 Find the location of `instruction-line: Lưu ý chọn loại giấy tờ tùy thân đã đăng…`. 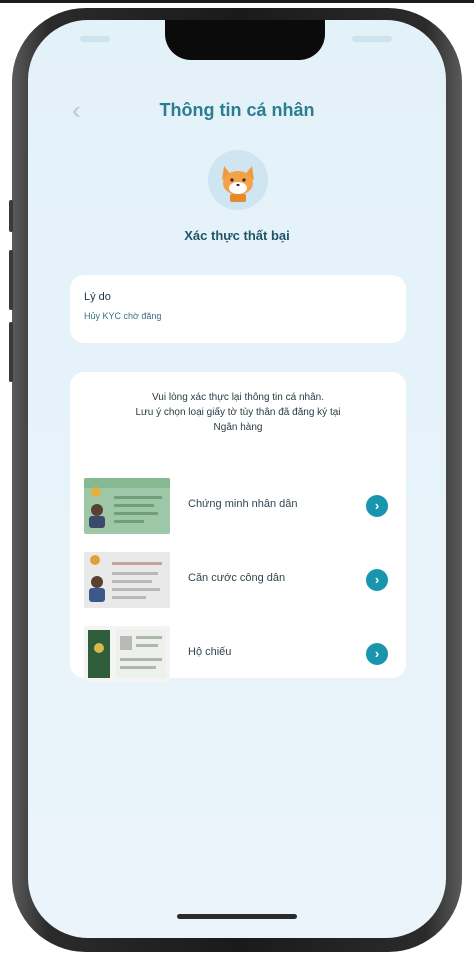

instruction-line: Lưu ý chọn loại giấy tờ tùy thân đã đăng… is located at coordinates (238, 412).